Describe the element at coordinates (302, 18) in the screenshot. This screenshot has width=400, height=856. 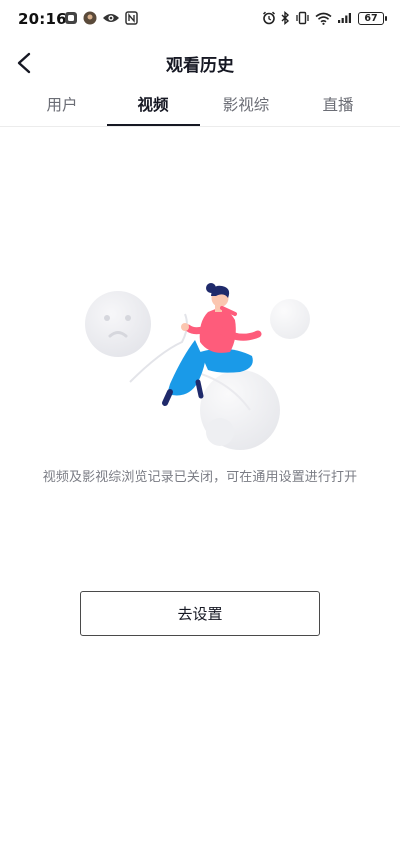
I see `vibrate-icon` at that location.